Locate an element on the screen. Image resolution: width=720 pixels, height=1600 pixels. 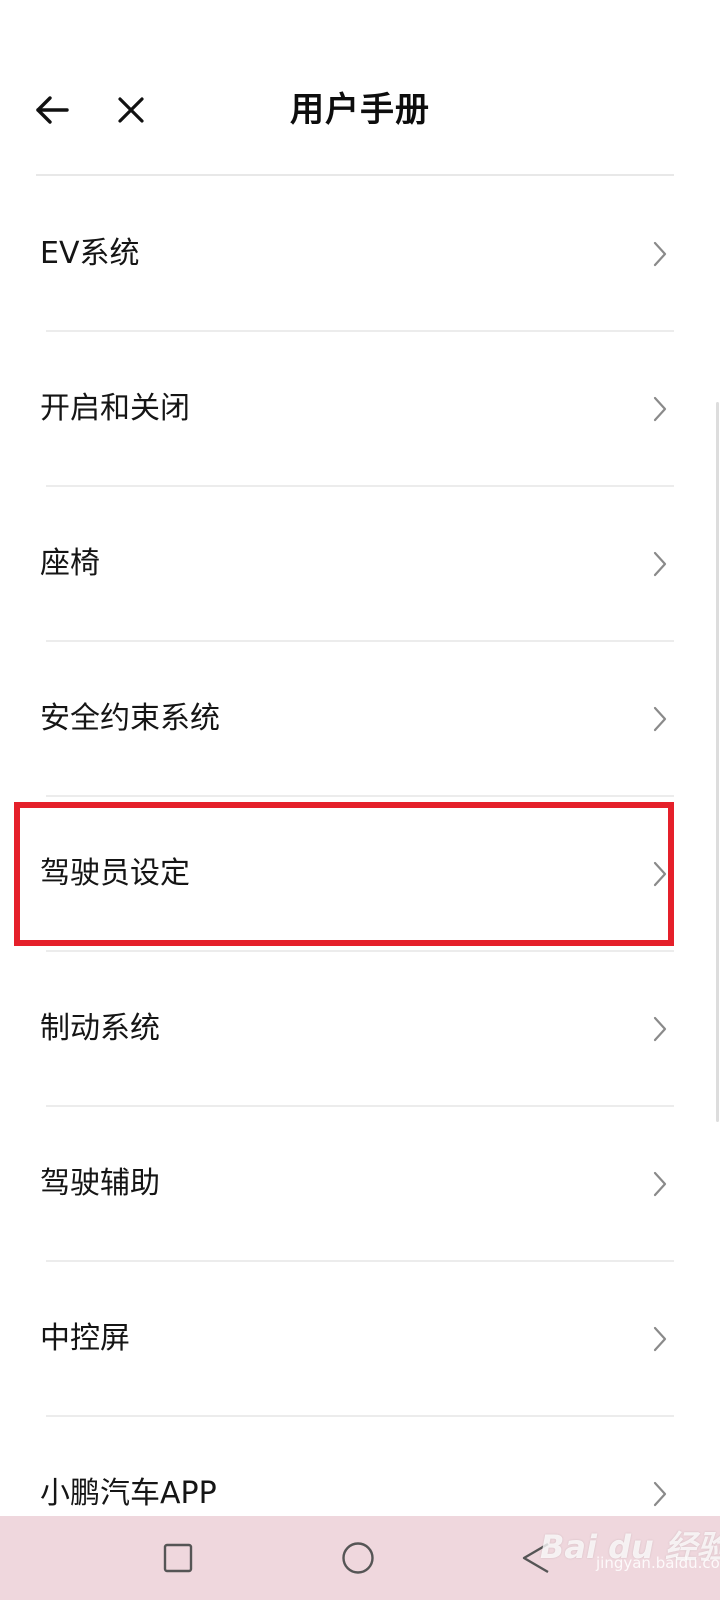
system-navigation-bar is located at coordinates (360, 1558).